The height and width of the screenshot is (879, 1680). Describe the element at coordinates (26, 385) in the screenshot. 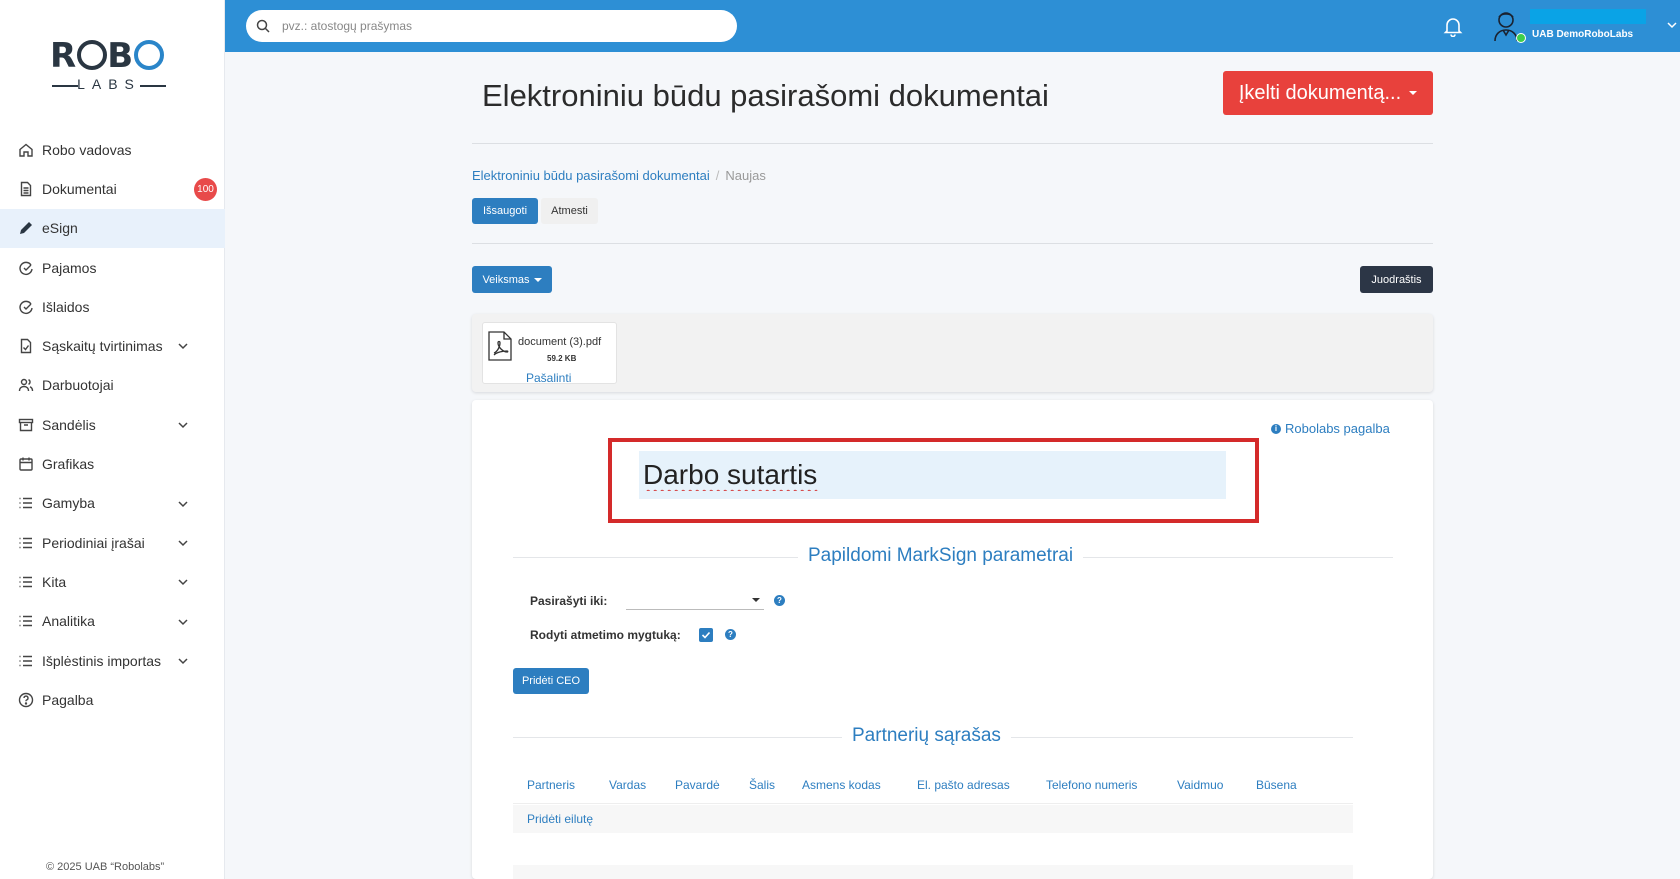

I see `users-icon` at that location.